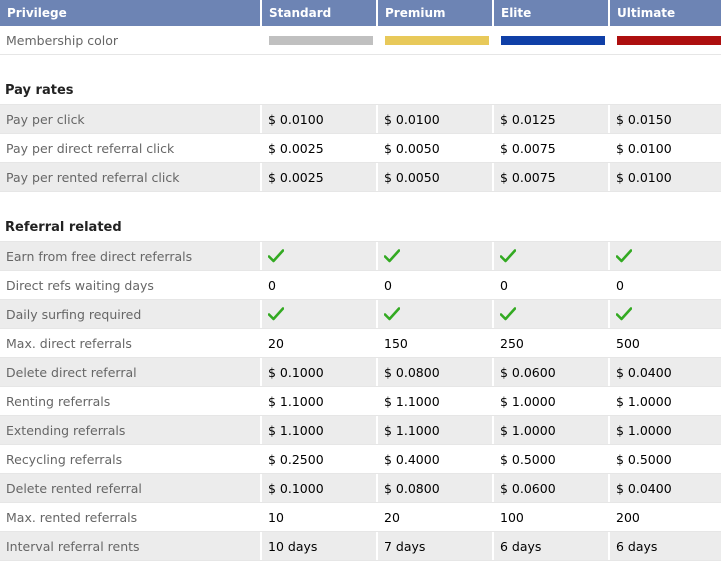 Image resolution: width=721 pixels, height=561 pixels. What do you see at coordinates (665, 119) in the screenshot?
I see `table-cell: $ 0.0150` at bounding box center [665, 119].